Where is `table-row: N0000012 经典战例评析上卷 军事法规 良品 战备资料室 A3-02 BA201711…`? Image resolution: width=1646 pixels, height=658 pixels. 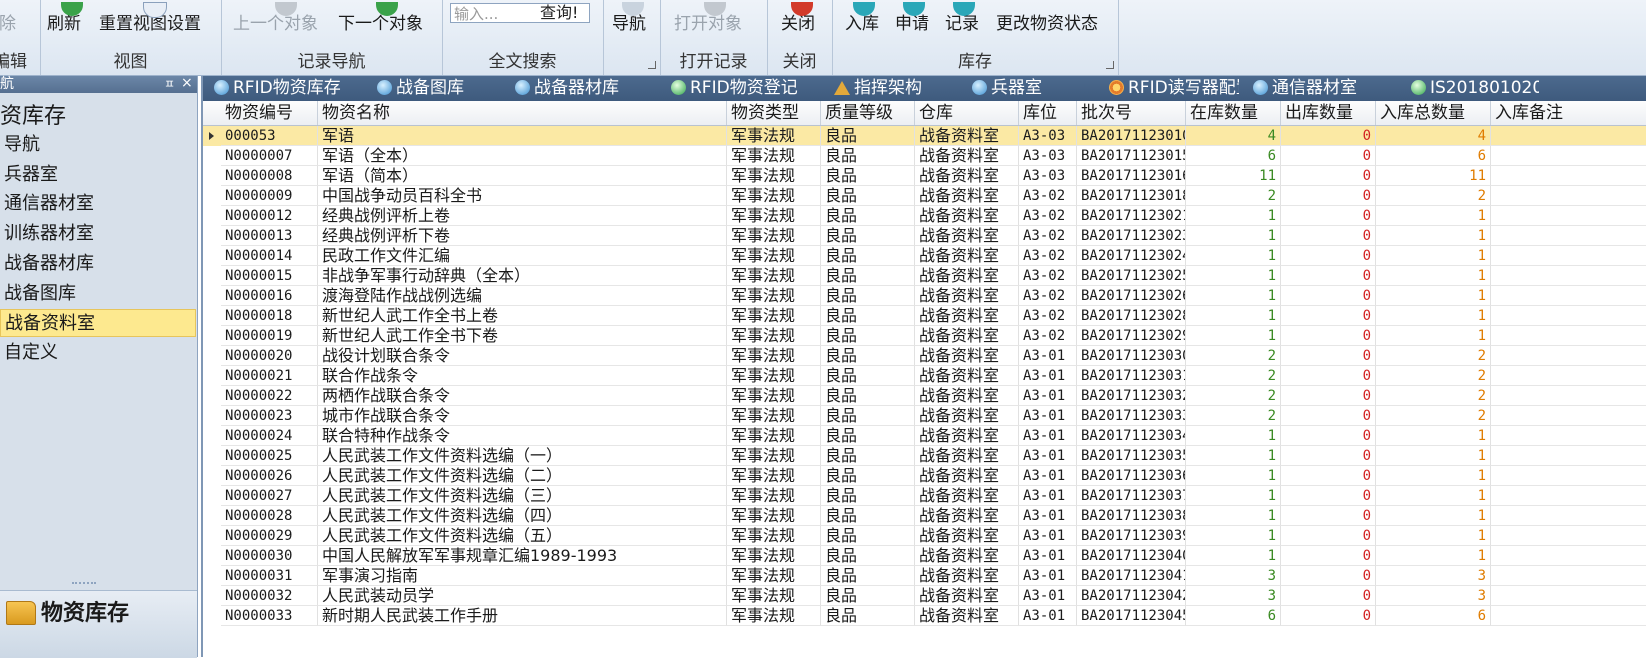 table-row: N0000012 经典战例评析上卷 军事法规 良品 战备资料室 A3-02 BA201711… is located at coordinates (924, 216).